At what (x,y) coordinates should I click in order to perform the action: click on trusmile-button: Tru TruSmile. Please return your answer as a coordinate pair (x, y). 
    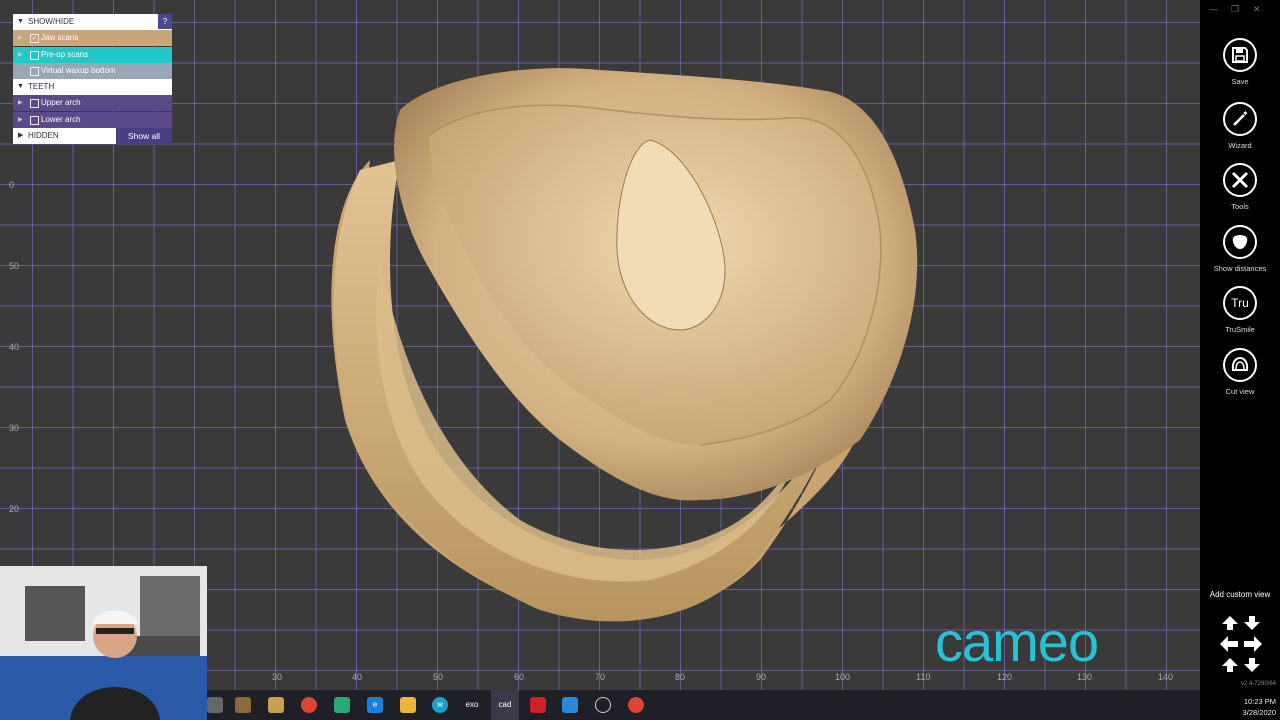
    Looking at the image, I should click on (1240, 310).